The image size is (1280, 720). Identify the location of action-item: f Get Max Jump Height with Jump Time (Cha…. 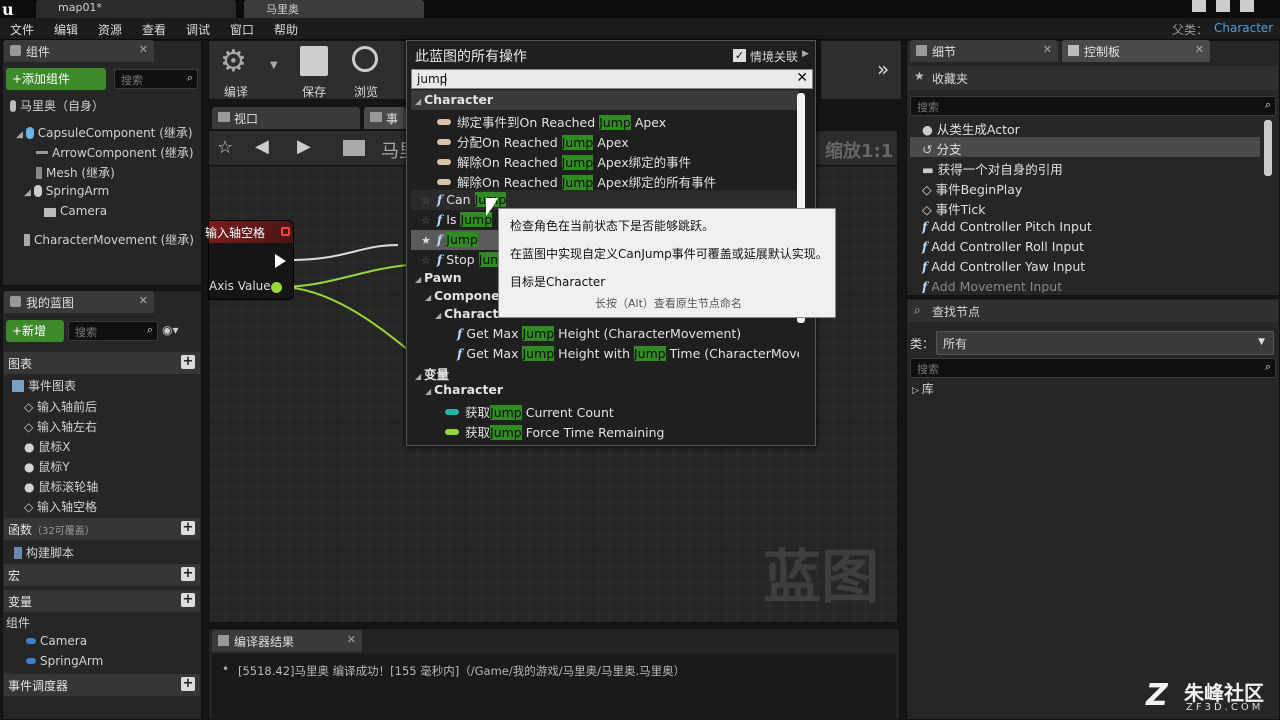
(605, 354).